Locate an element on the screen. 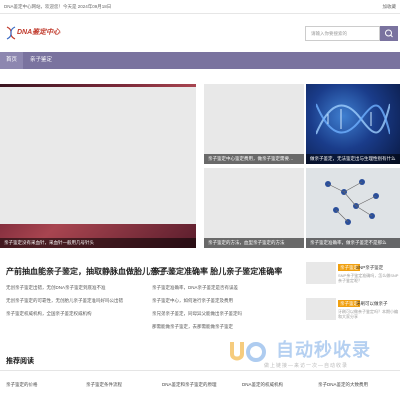  list-item: 亲子鉴定 SNP亲子鉴定 SNP亲子鉴定准确吗，怎么做SNP亲子鉴定呢？ is located at coordinates (353, 277).